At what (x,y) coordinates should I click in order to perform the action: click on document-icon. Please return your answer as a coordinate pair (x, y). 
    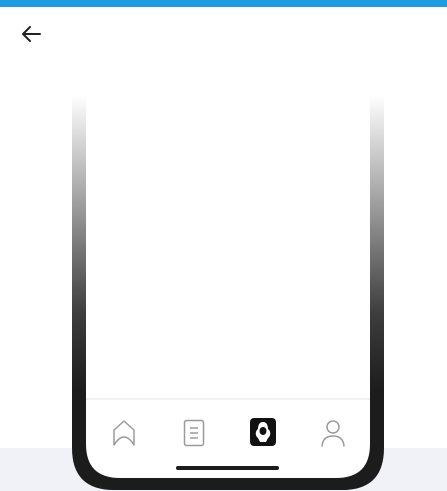
    Looking at the image, I should click on (194, 433).